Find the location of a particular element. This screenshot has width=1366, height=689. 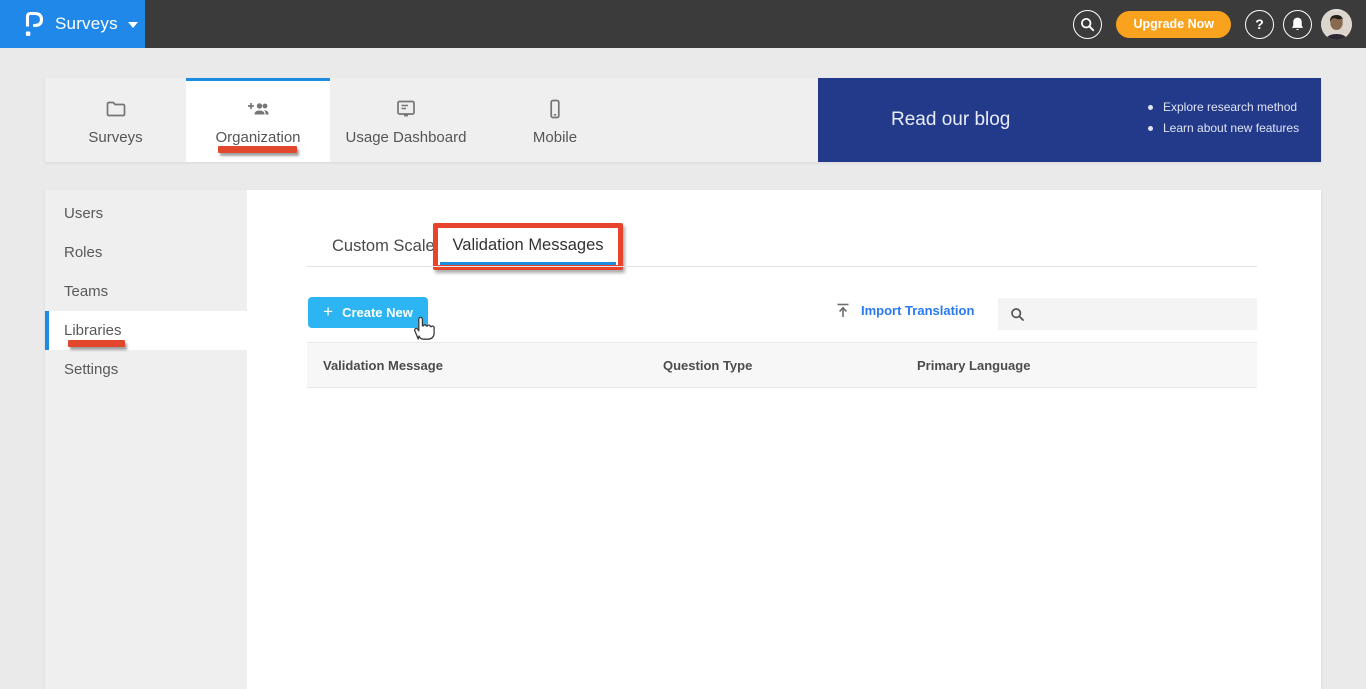

dashboard-icon is located at coordinates (406, 108).